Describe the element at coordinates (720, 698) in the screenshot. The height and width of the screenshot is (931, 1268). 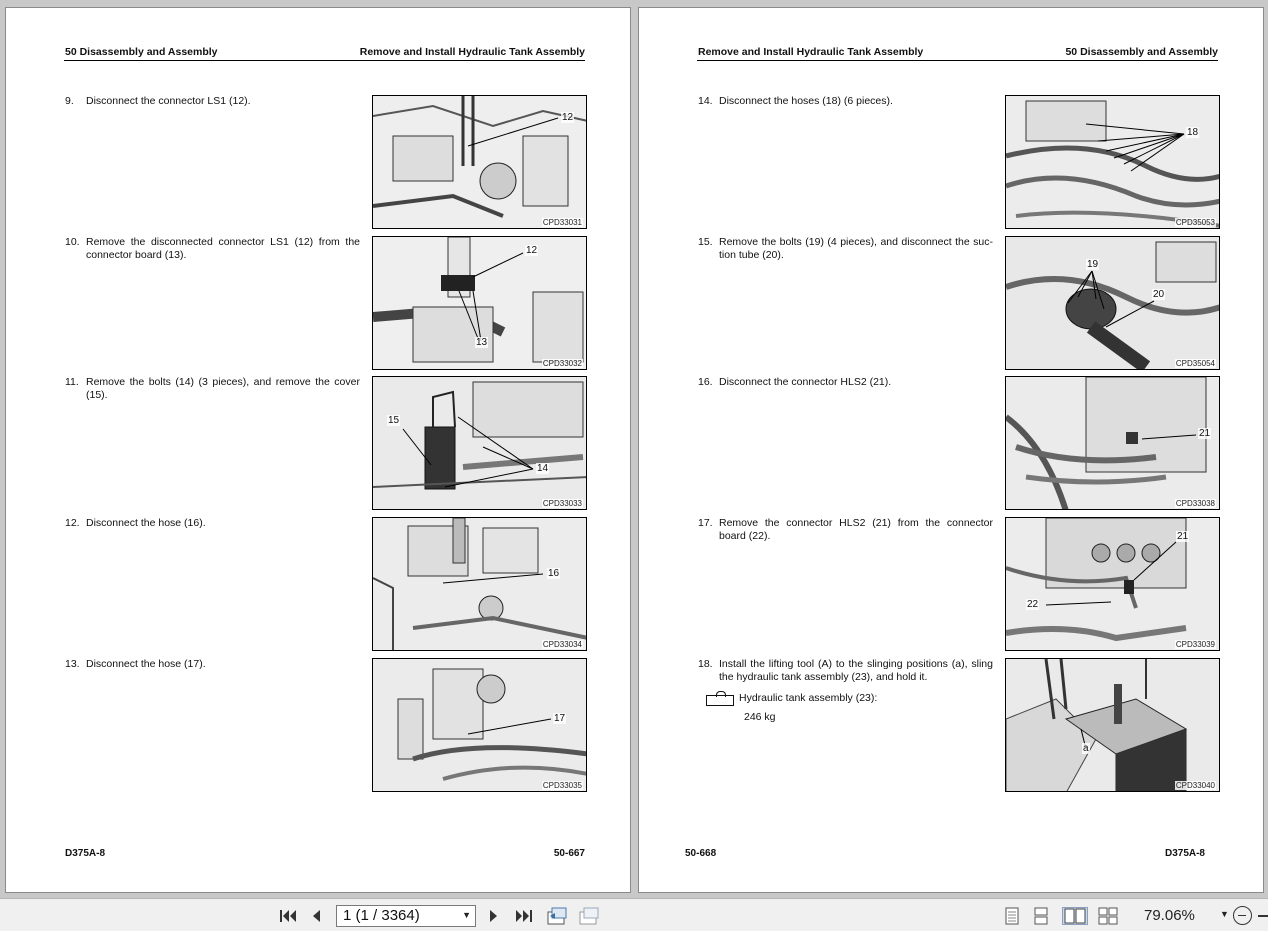
I see `weight-icon` at that location.